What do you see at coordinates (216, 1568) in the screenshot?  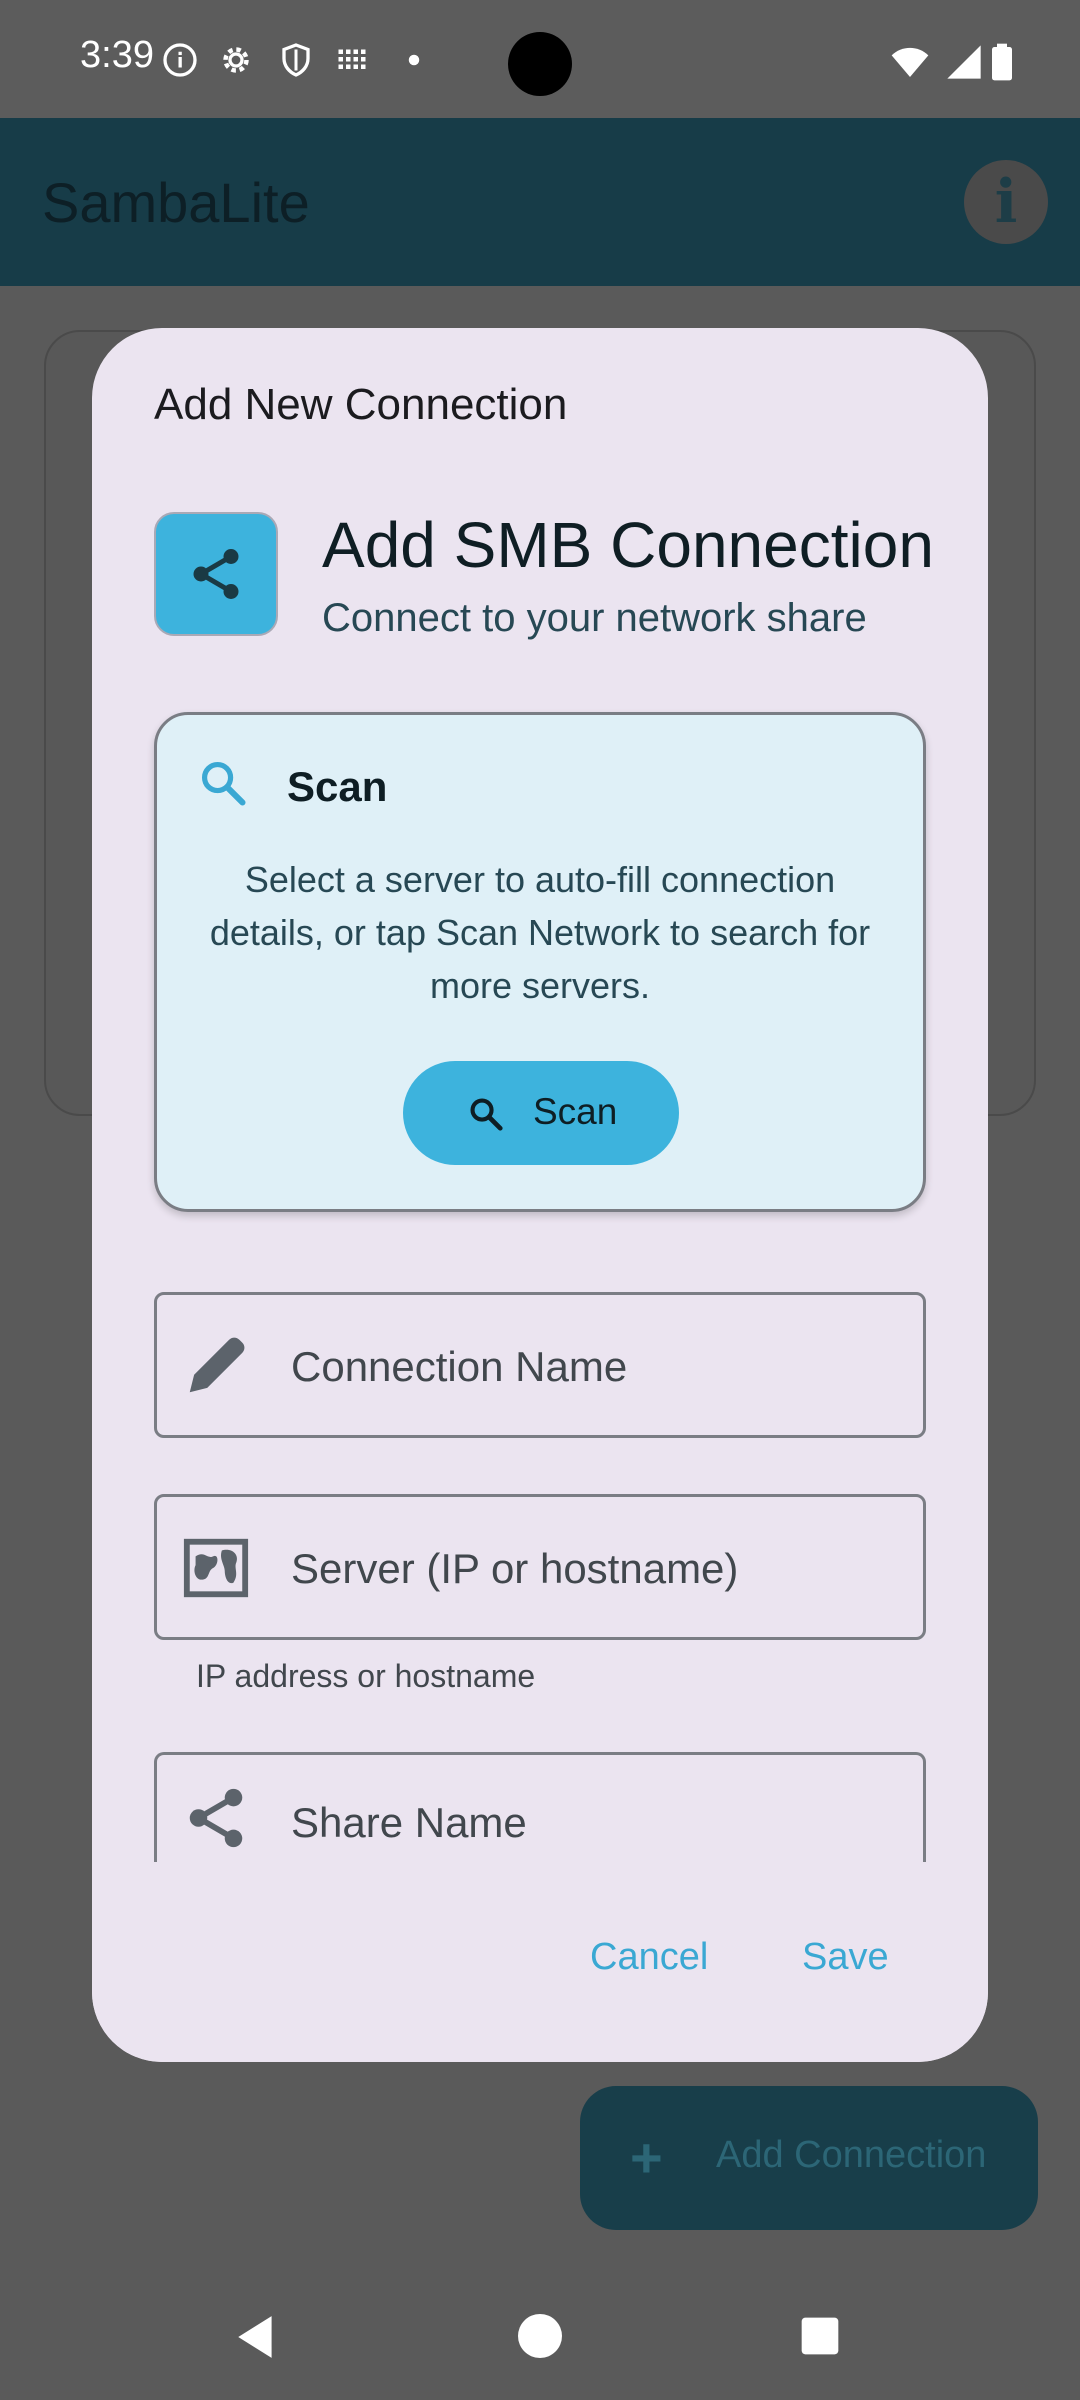 I see `network-map-icon` at bounding box center [216, 1568].